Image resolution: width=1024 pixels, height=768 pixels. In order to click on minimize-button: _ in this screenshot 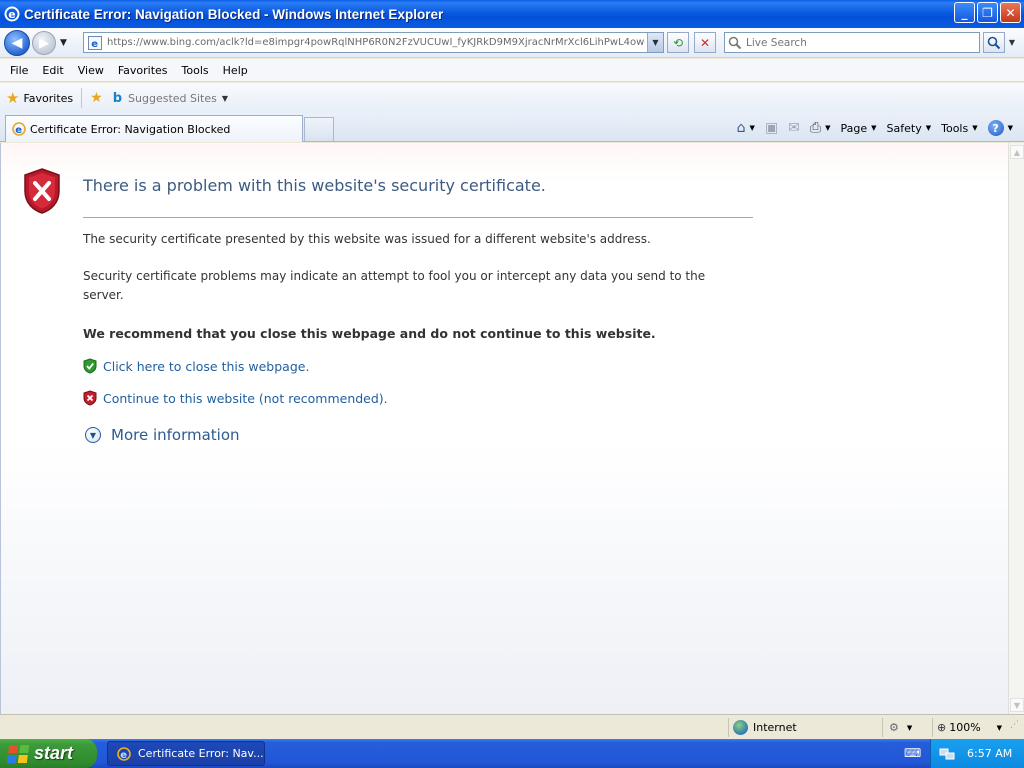, I will do `click(964, 12)`.